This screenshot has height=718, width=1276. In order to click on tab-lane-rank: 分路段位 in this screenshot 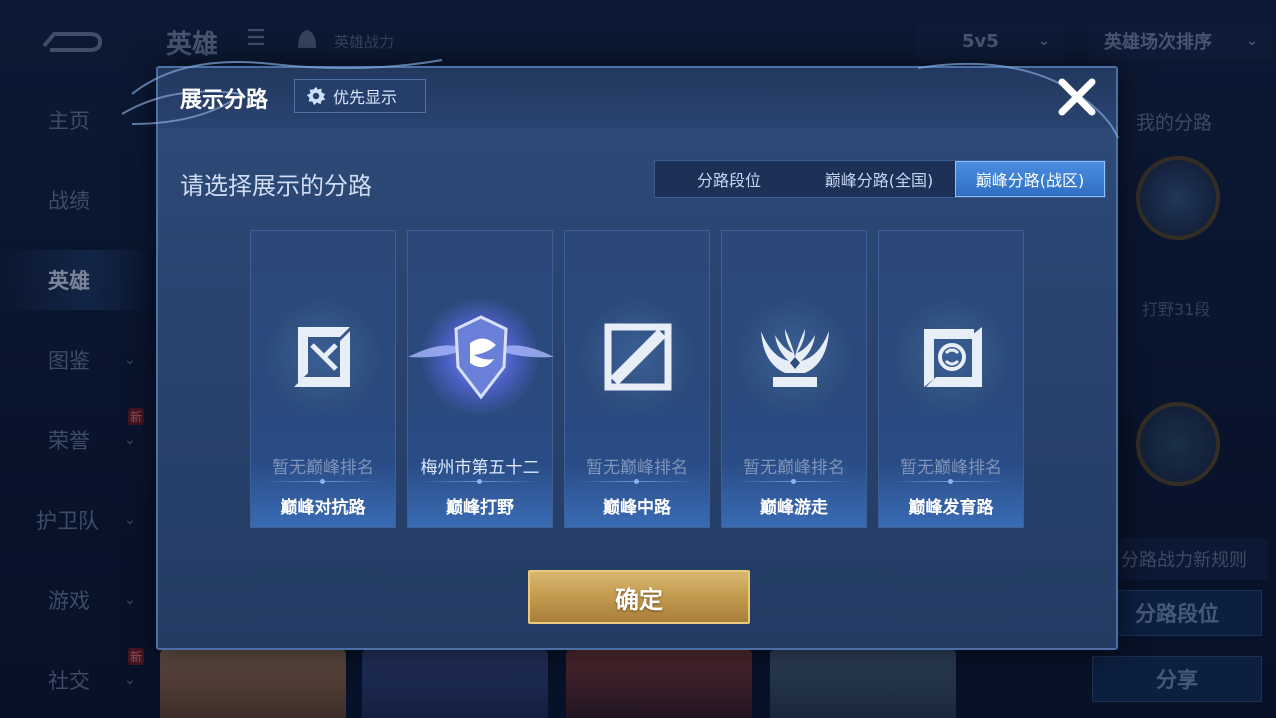, I will do `click(729, 179)`.